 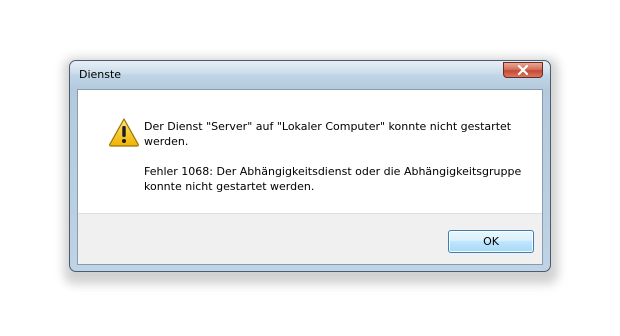 What do you see at coordinates (491, 241) in the screenshot?
I see `ok-button: OK` at bounding box center [491, 241].